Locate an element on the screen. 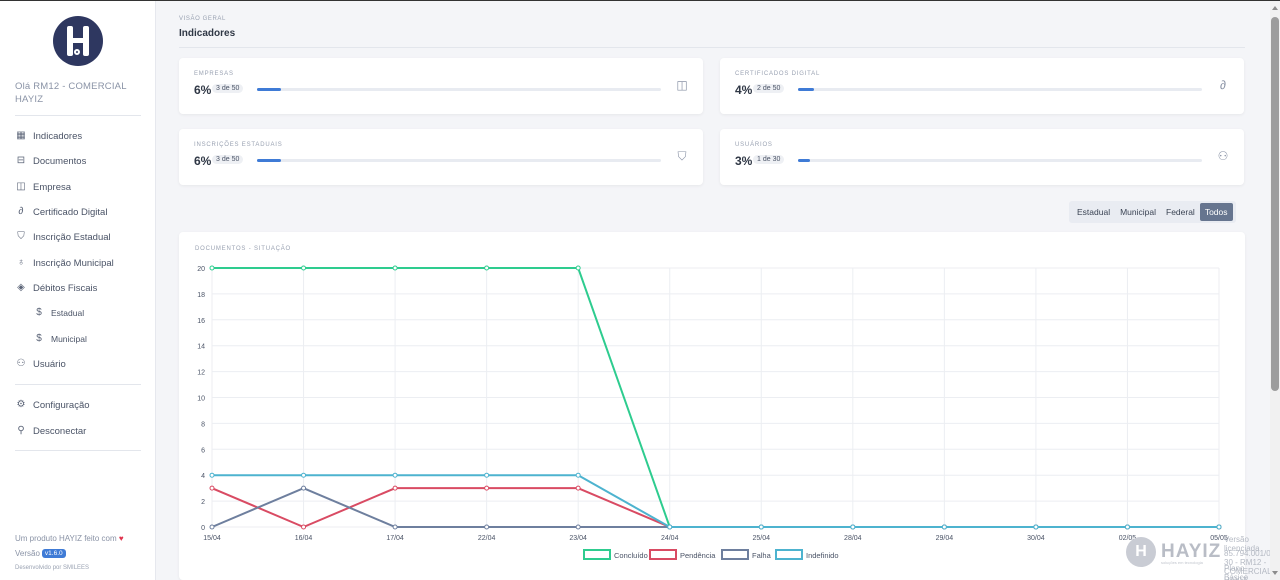 This screenshot has height=580, width=1280. scrollbar-thumb is located at coordinates (1275, 204).